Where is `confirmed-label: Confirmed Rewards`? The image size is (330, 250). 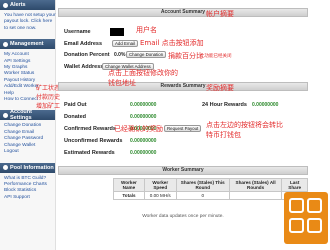
confirmed-label: Confirmed Rewards is located at coordinates (90, 129).